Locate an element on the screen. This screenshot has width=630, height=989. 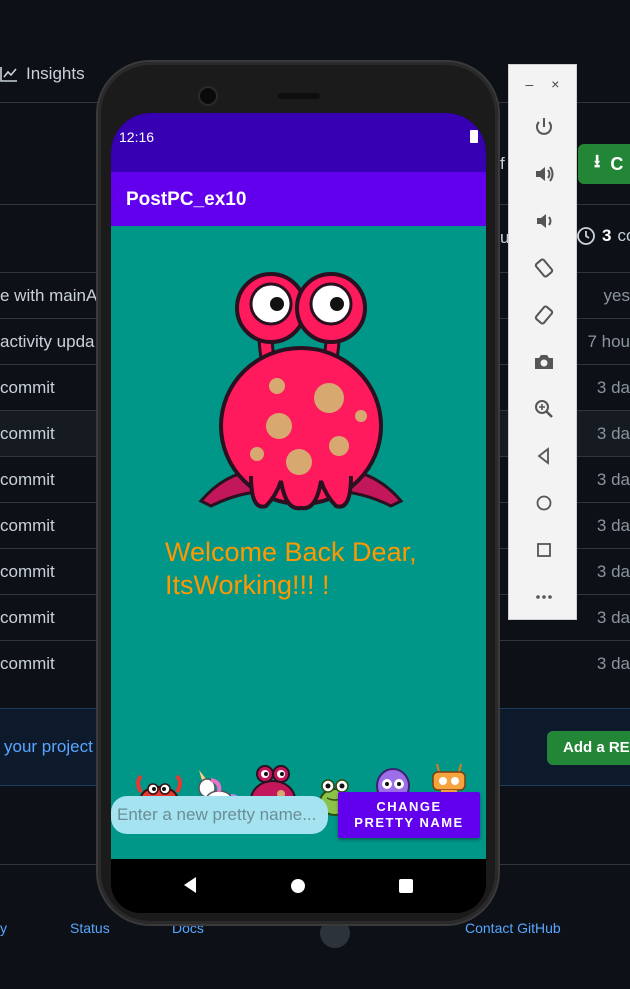
volume-up-button is located at coordinates (543, 173).